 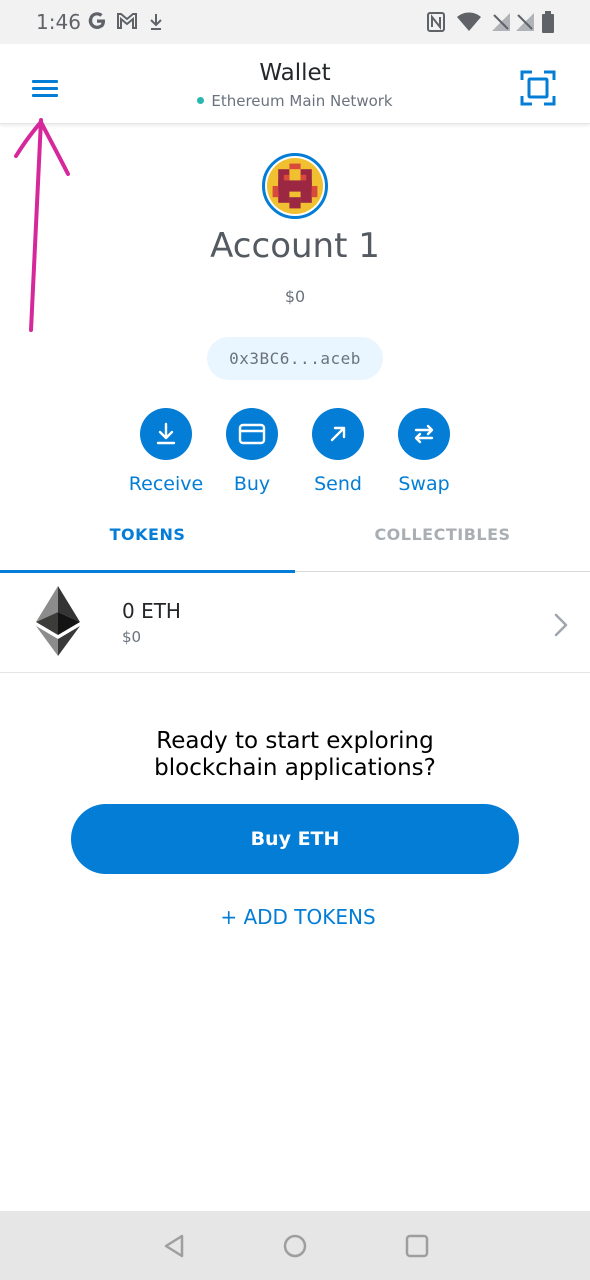 I want to click on scan-qr-icon, so click(x=538, y=88).